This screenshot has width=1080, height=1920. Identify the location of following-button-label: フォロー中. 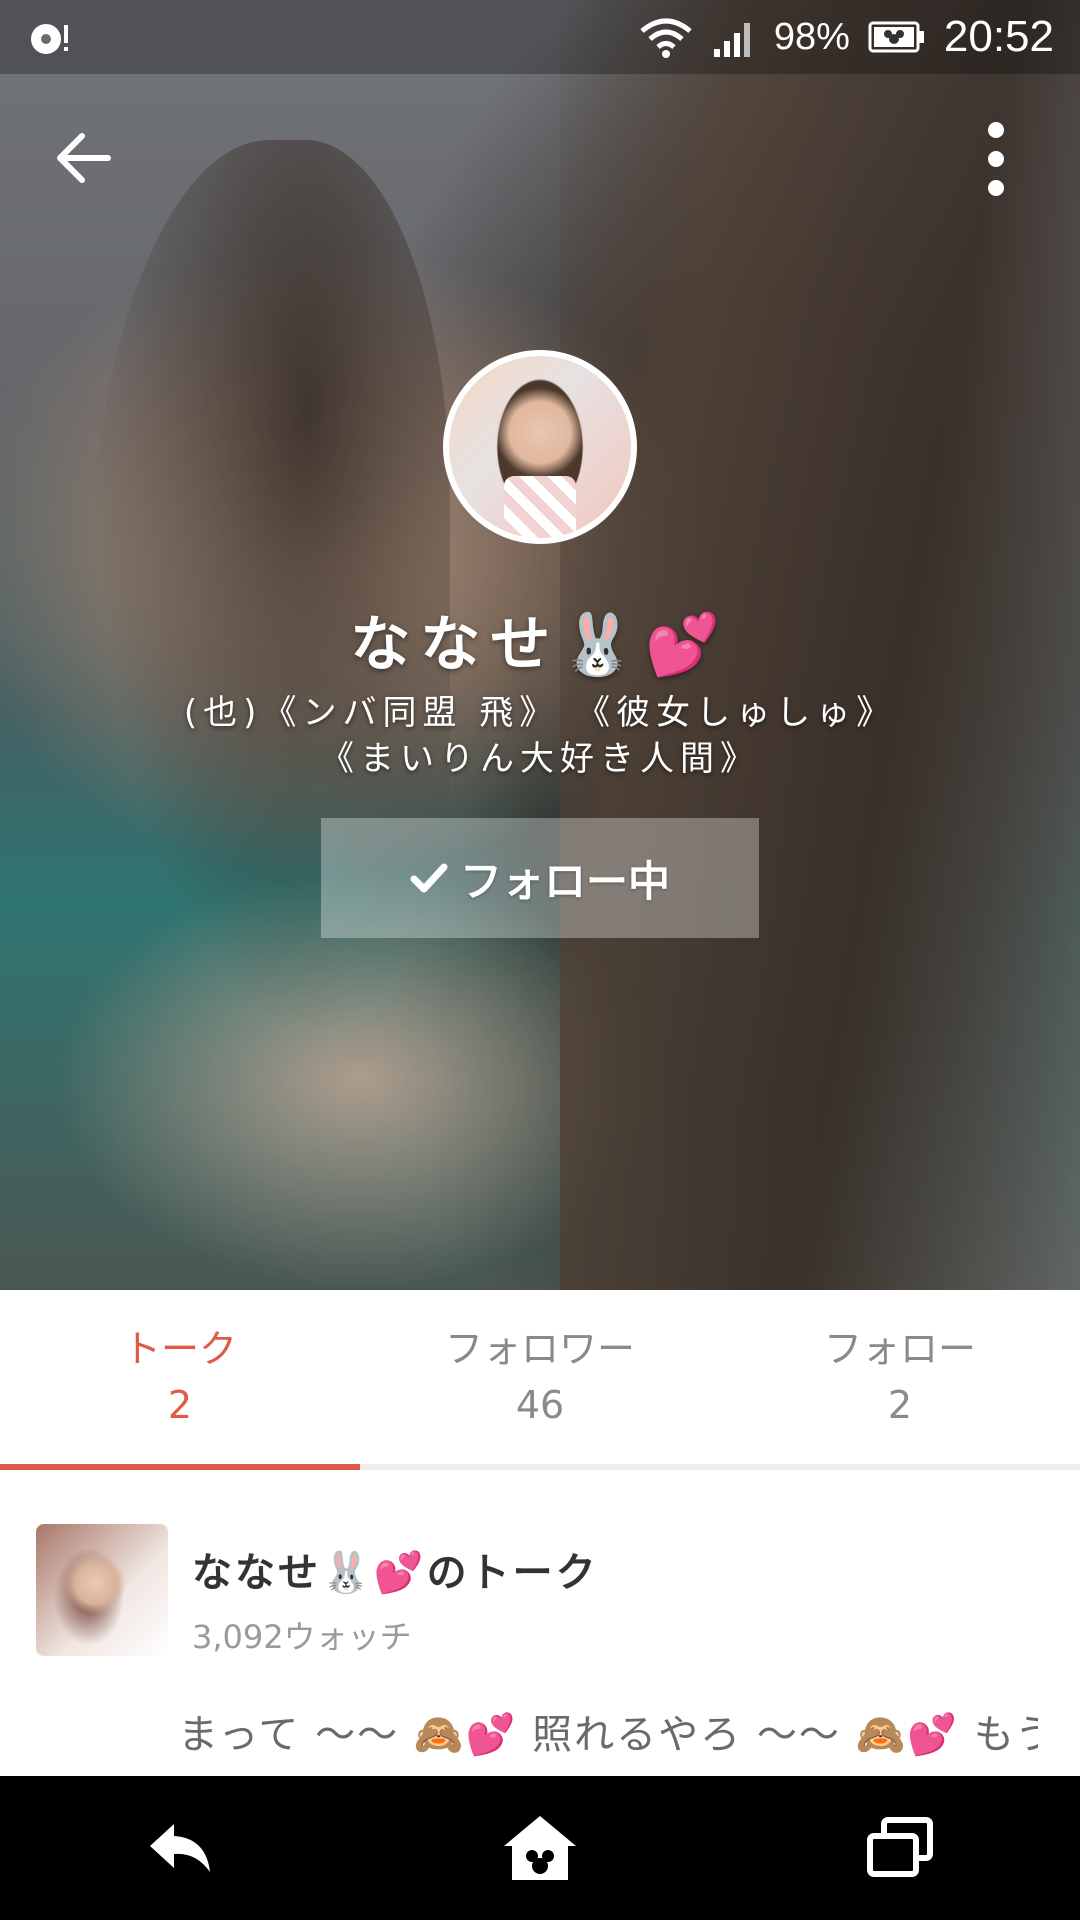
(564, 881).